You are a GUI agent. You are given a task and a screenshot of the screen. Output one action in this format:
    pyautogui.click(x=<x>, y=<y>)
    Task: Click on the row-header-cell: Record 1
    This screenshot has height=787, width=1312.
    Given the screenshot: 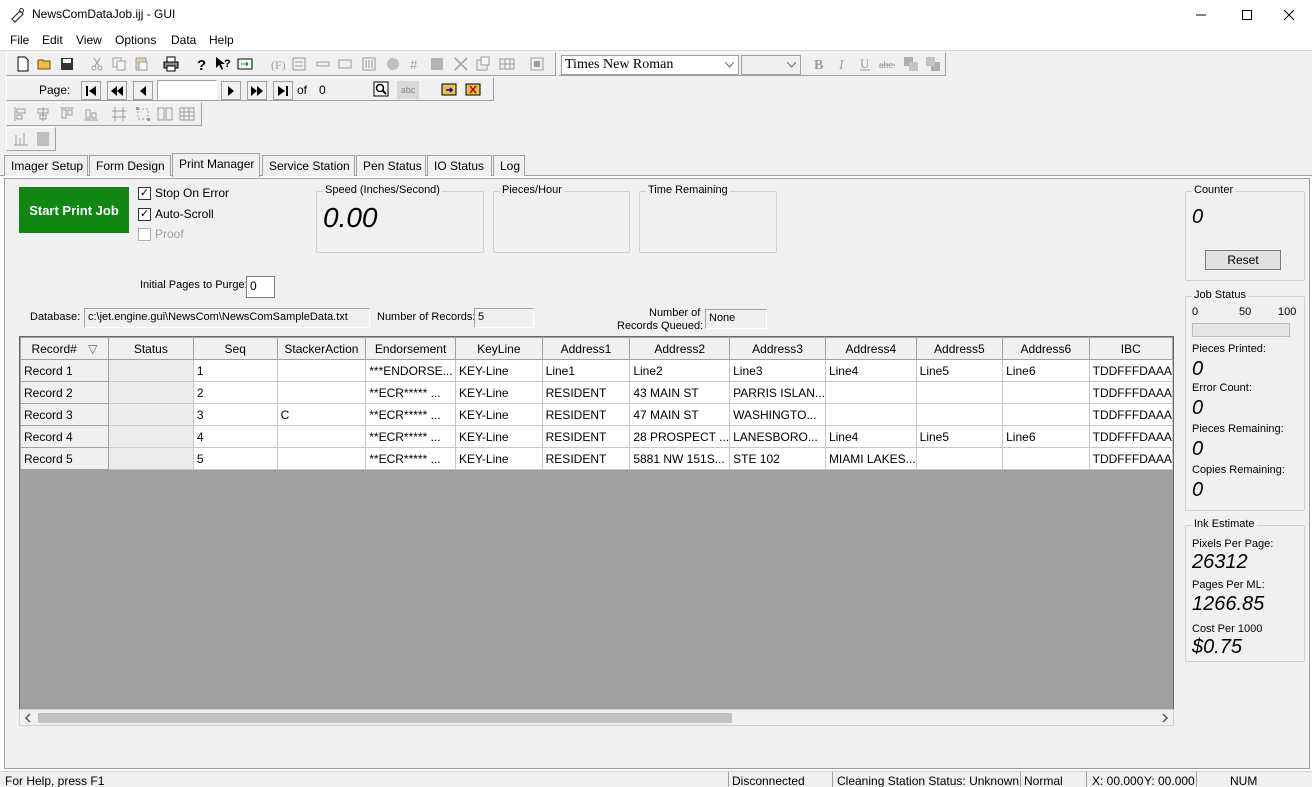 What is the action you would take?
    pyautogui.click(x=64, y=370)
    